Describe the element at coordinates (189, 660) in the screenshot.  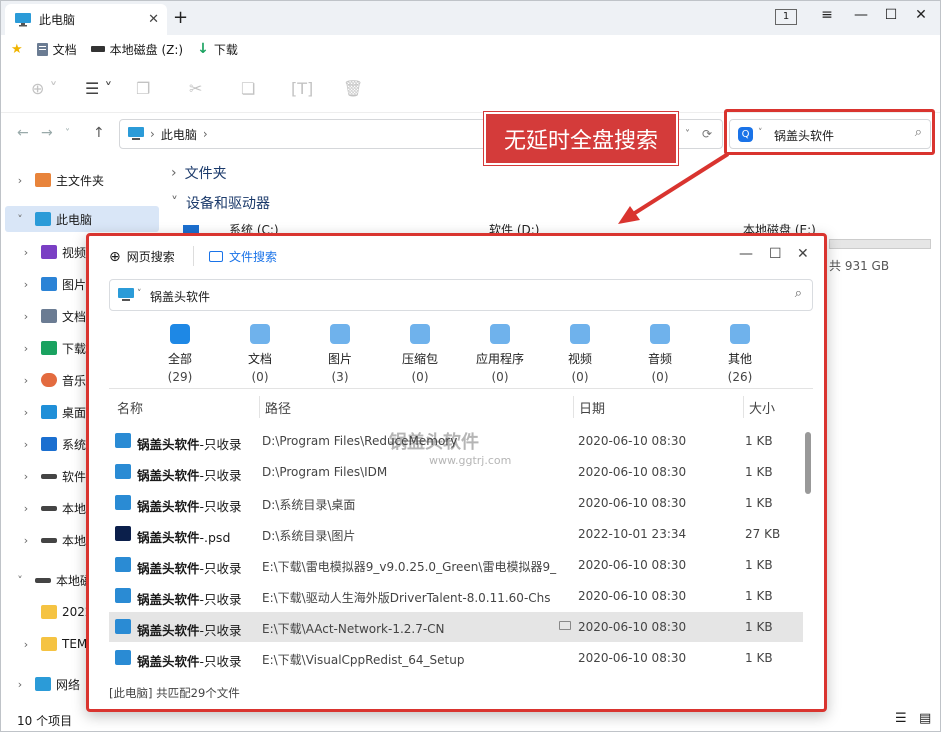
I see `row-name: 锅盖头软件-只收录` at that location.